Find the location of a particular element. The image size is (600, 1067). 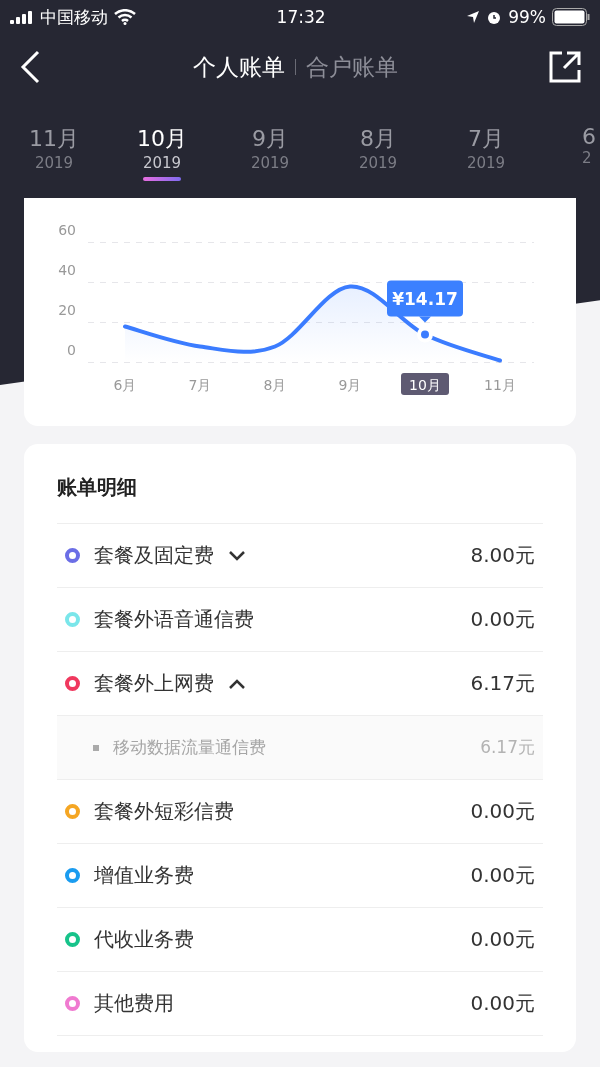

alarm-clock-icon is located at coordinates (494, 17).